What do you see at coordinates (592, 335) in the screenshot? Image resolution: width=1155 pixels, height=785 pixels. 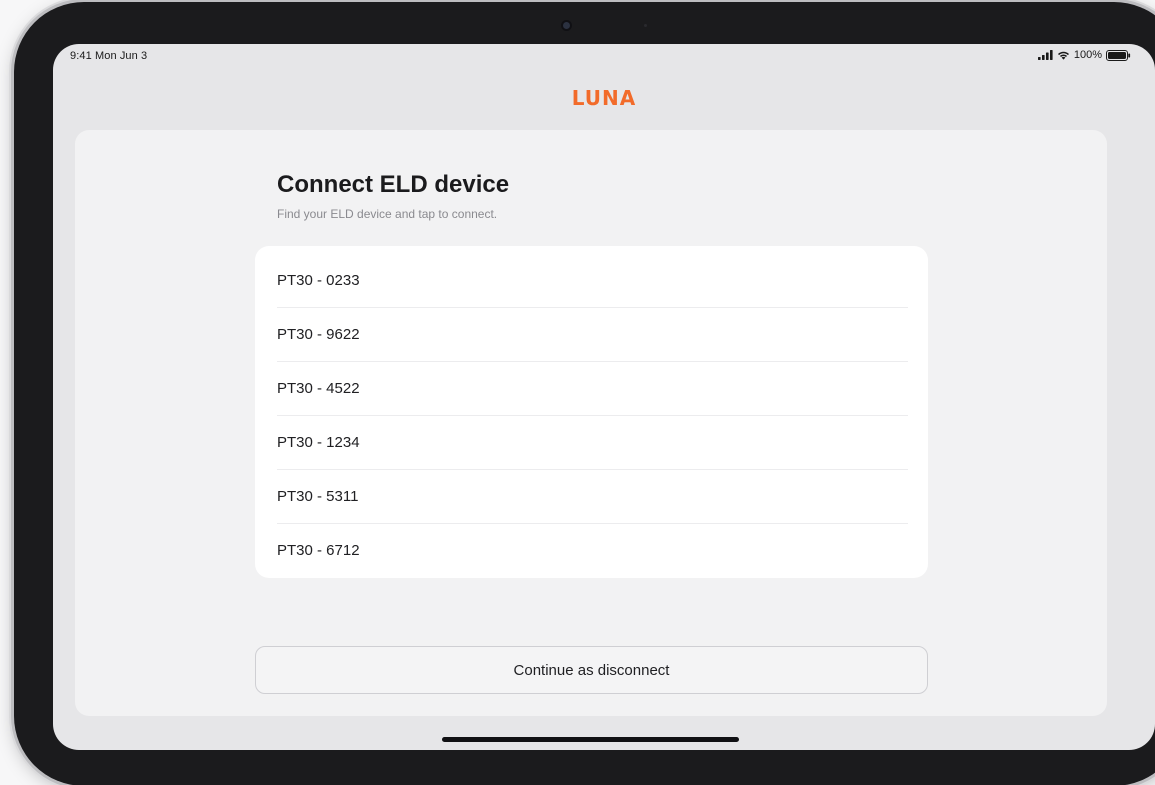 I see `device-list-item: PT30 - 9622` at bounding box center [592, 335].